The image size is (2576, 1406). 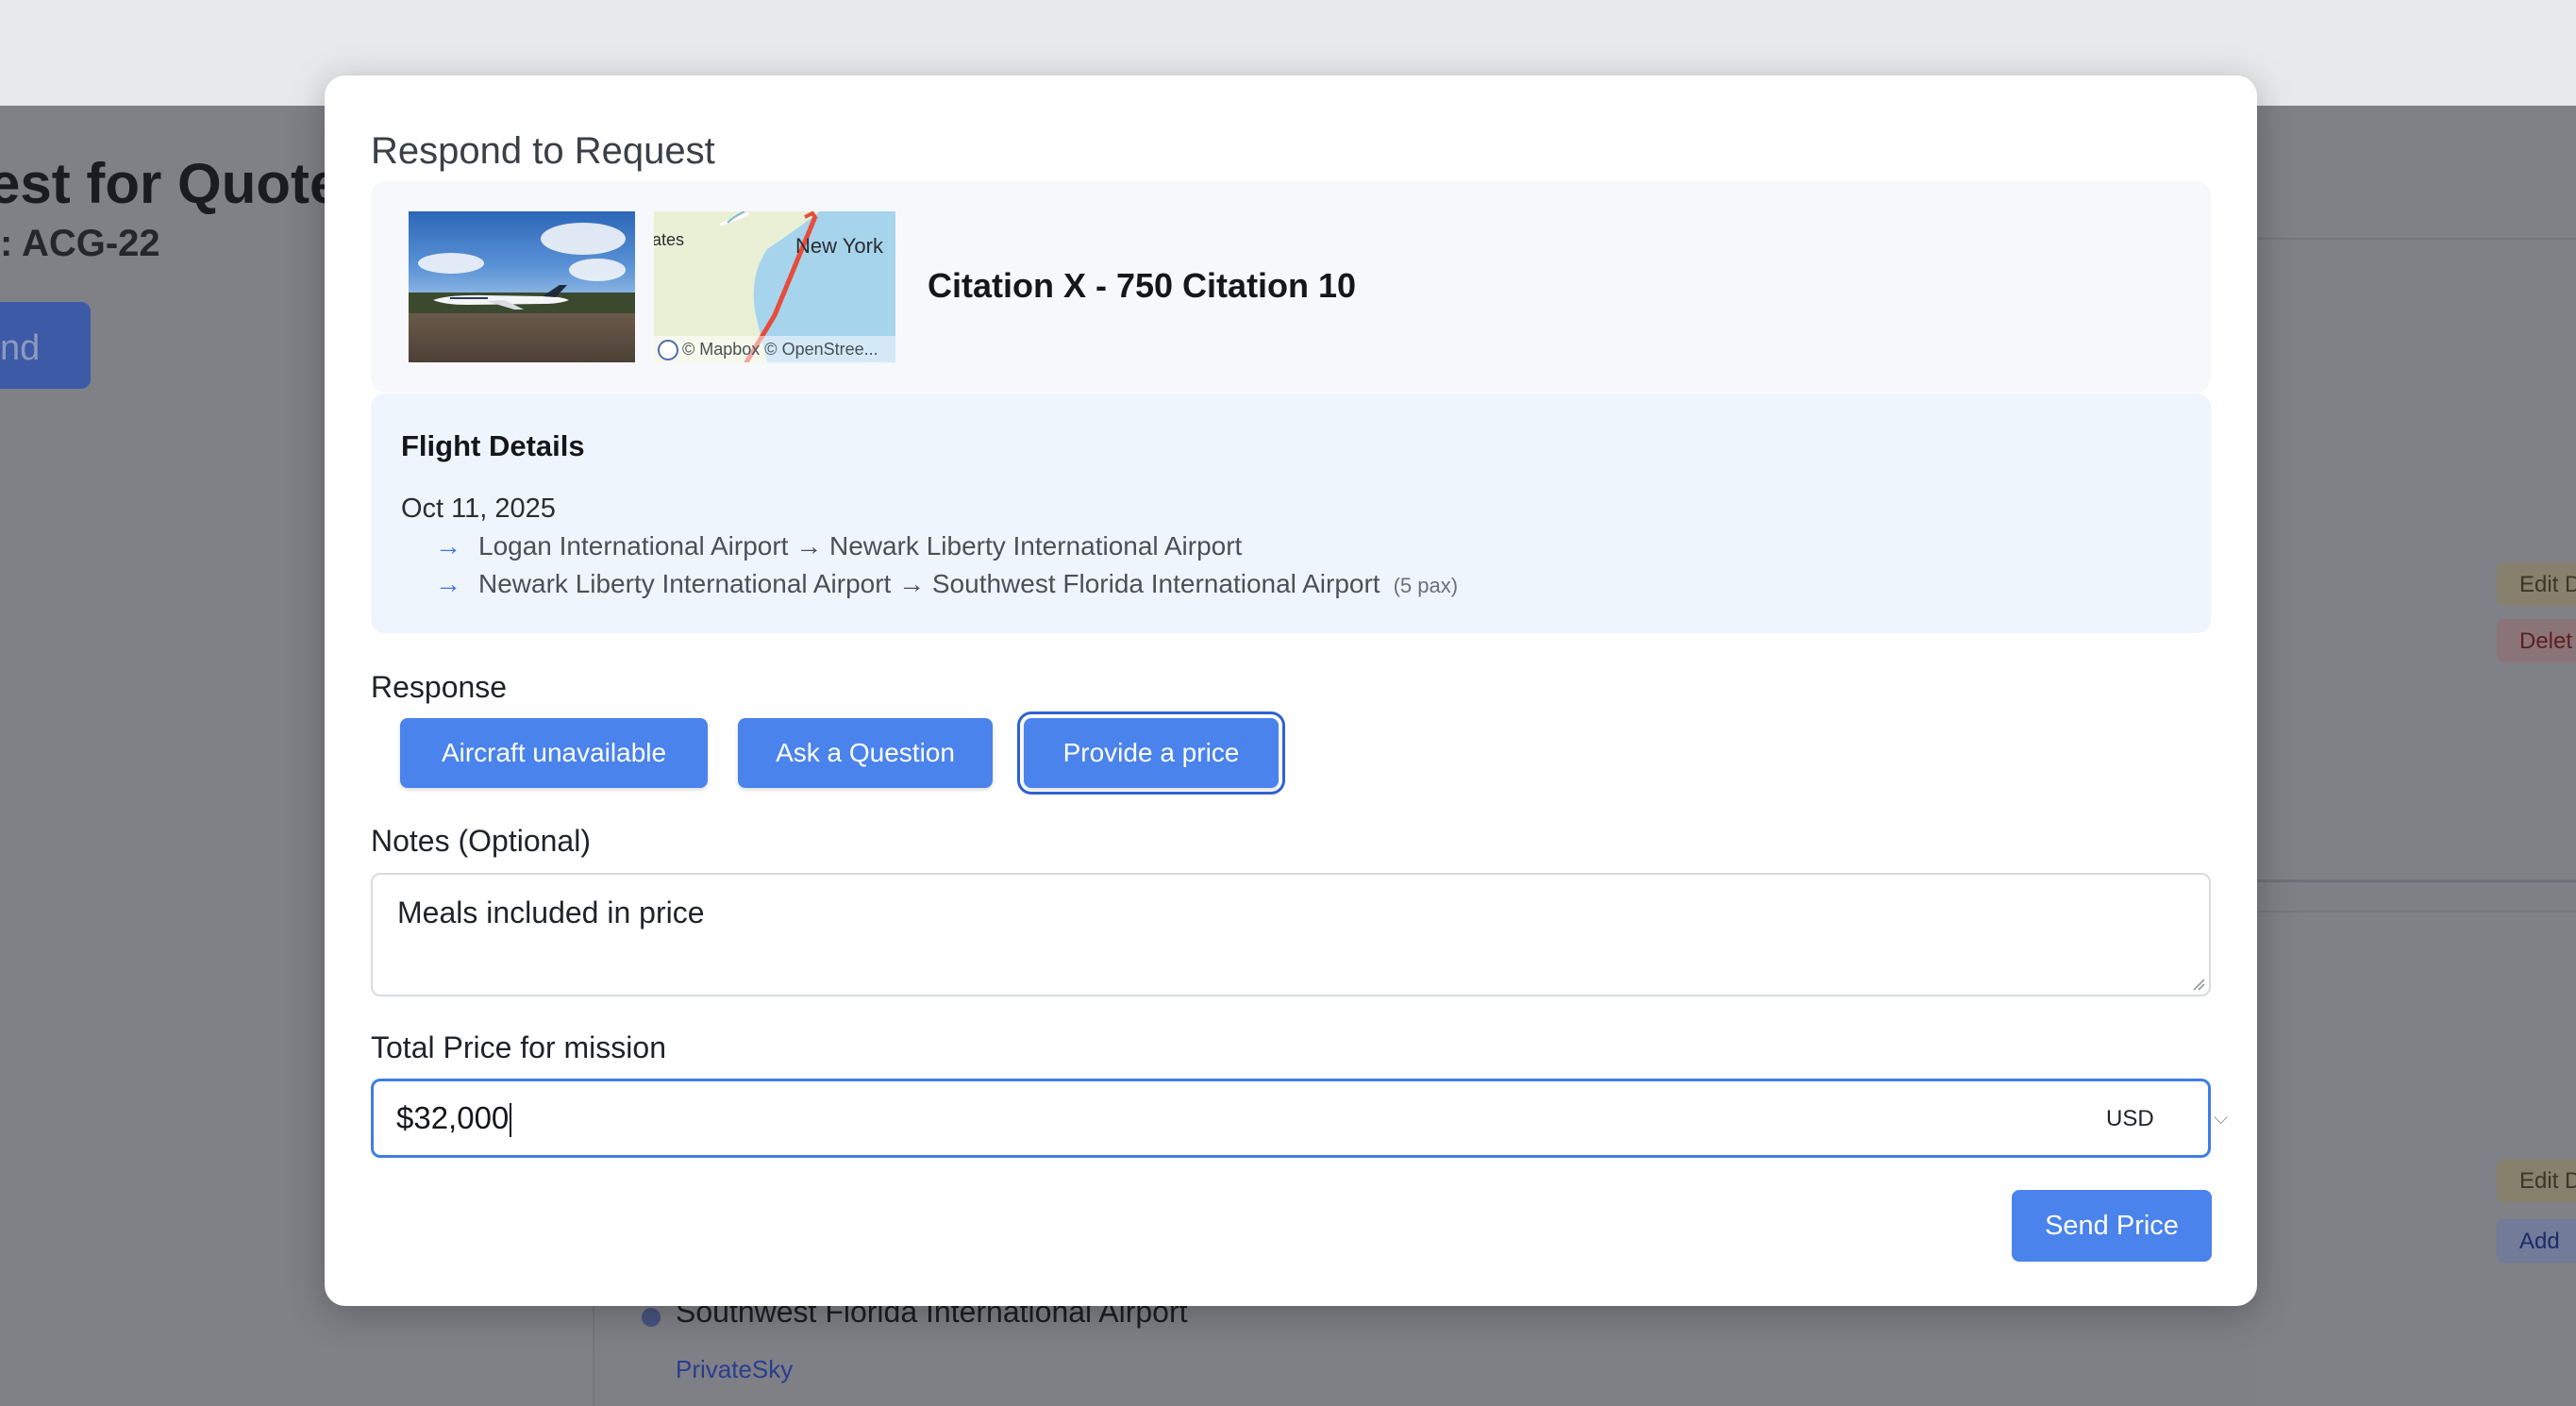 What do you see at coordinates (2198, 984) in the screenshot?
I see `resize-handle-icon` at bounding box center [2198, 984].